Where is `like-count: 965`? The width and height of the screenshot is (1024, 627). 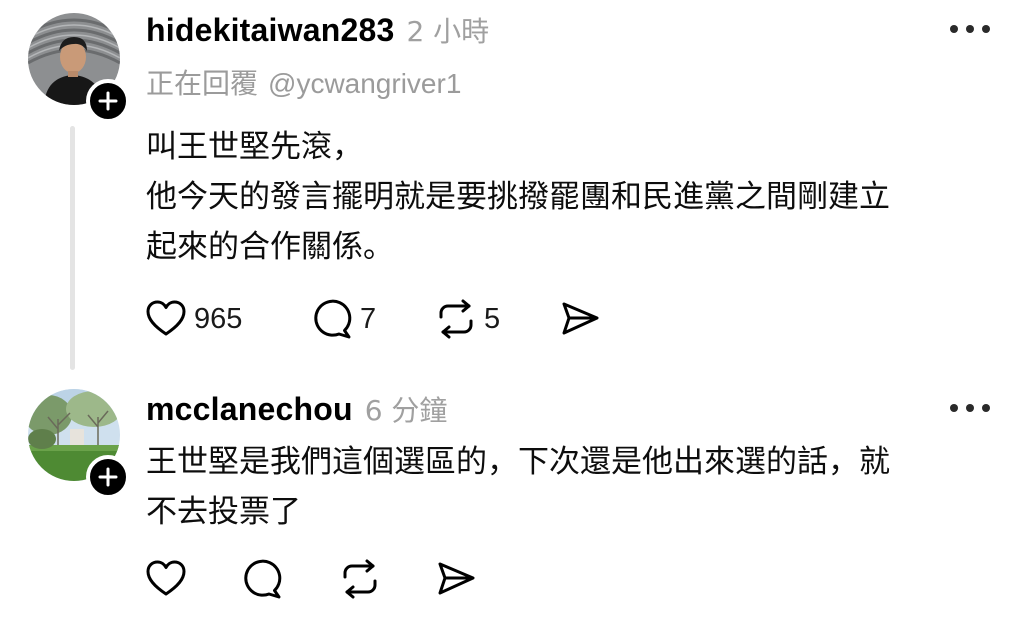 like-count: 965 is located at coordinates (218, 318).